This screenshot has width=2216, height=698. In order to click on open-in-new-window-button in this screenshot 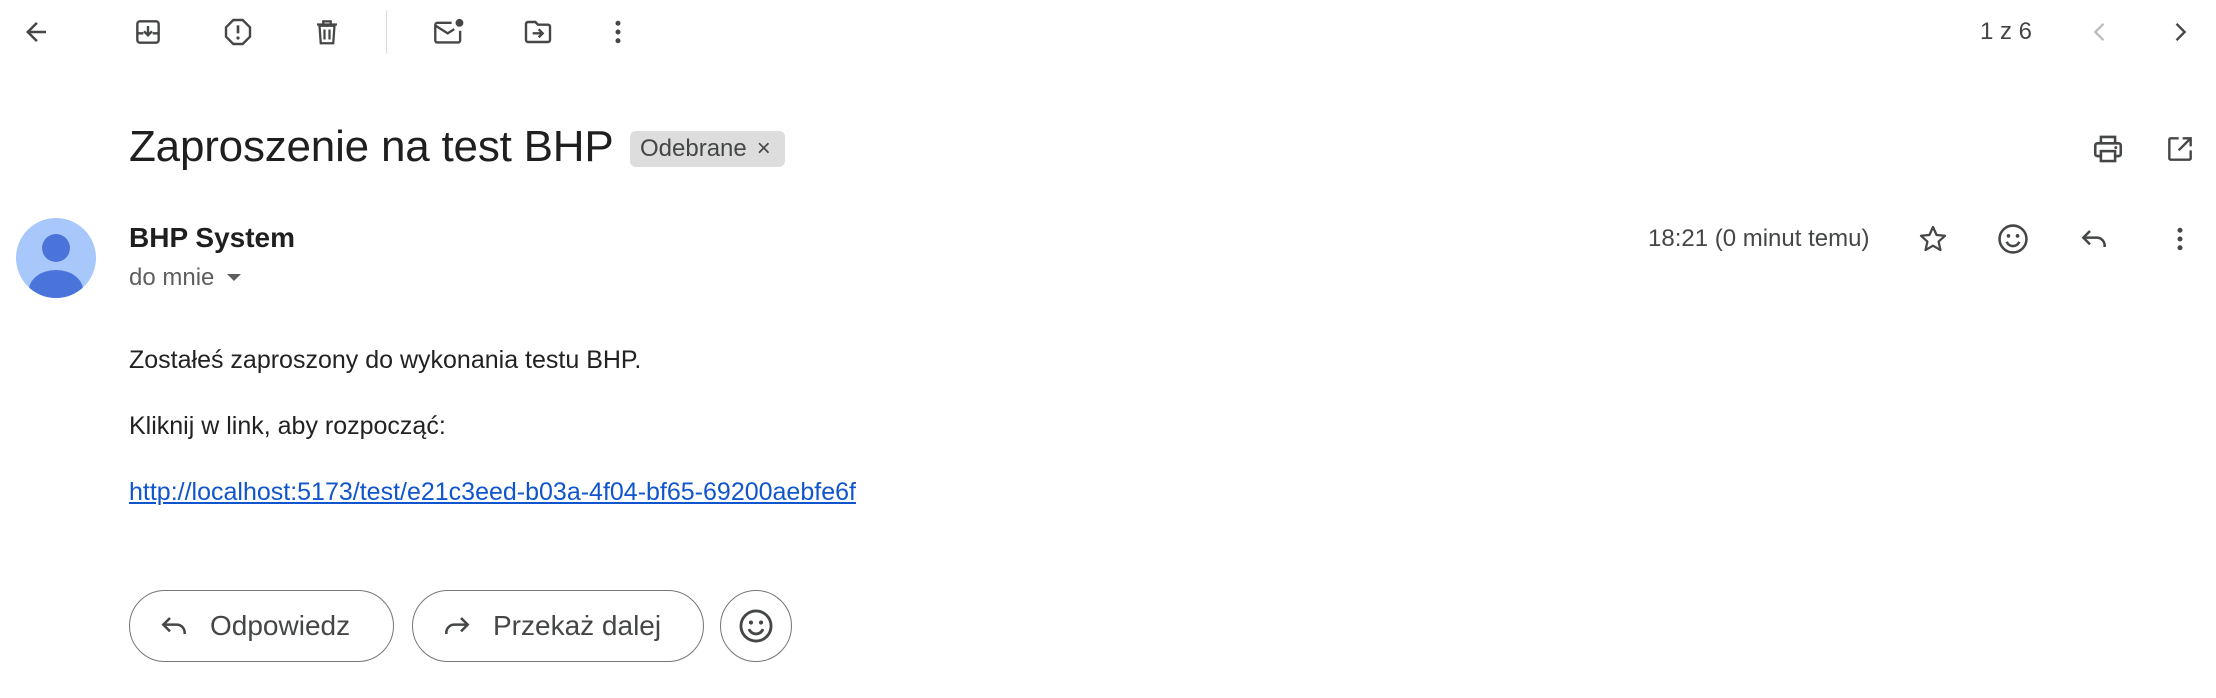, I will do `click(2180, 149)`.